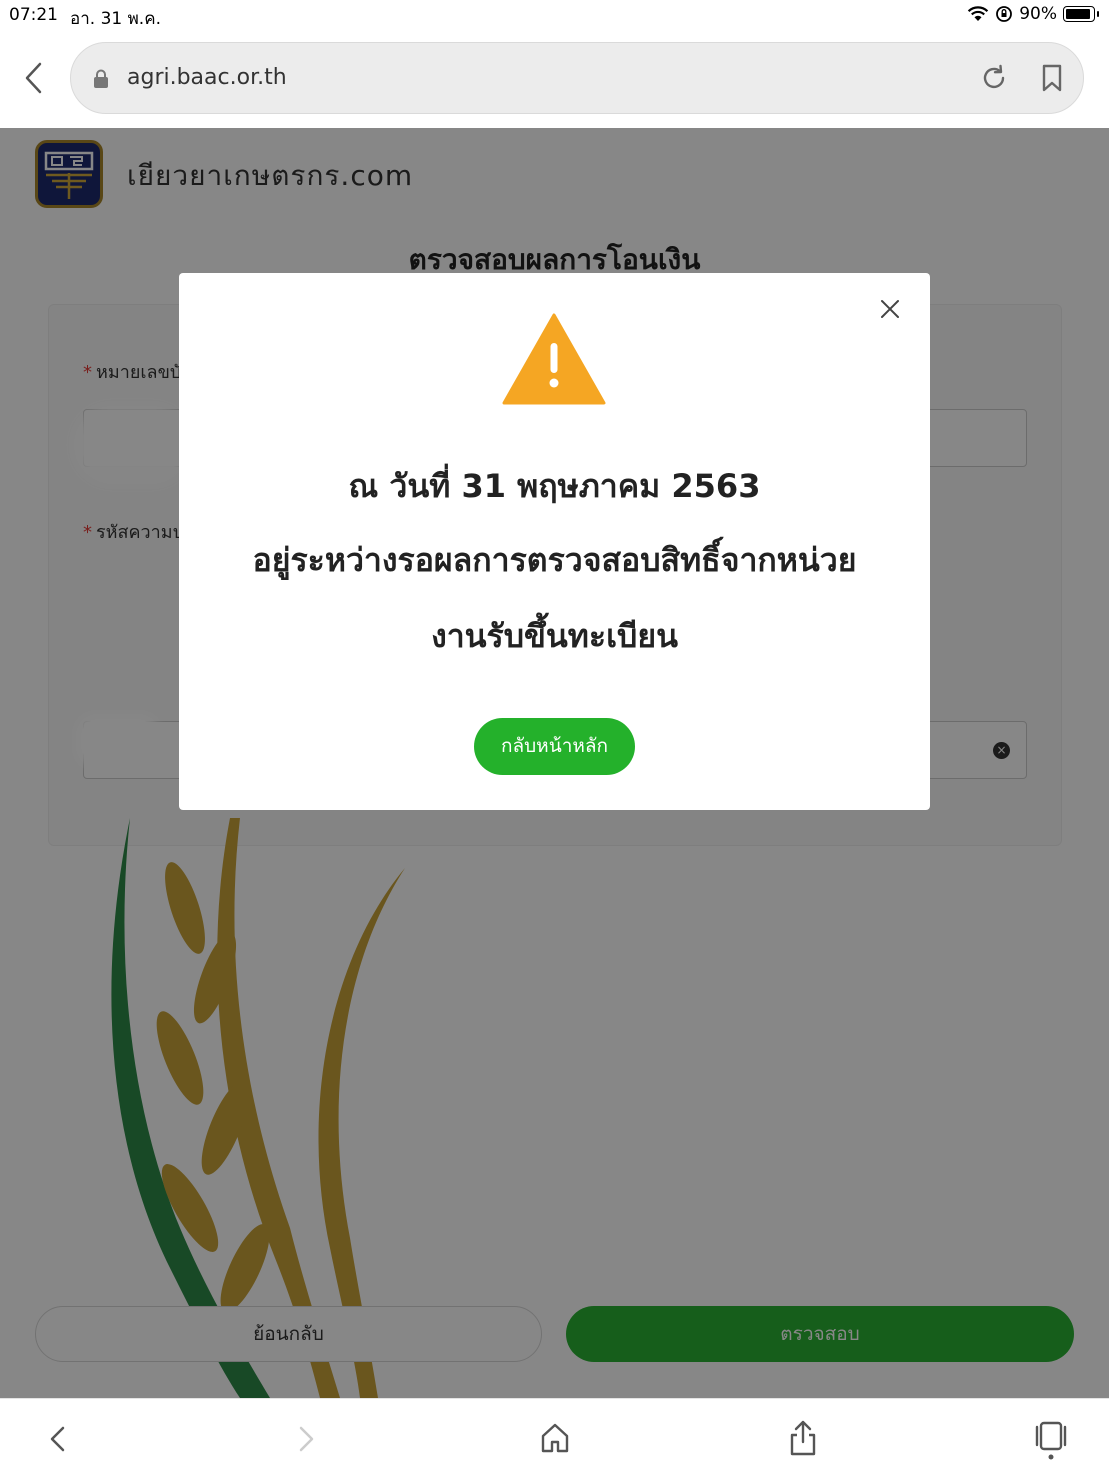 Image resolution: width=1109 pixels, height=1480 pixels. I want to click on go-home-button: กลับหน้าหลัก, so click(554, 746).